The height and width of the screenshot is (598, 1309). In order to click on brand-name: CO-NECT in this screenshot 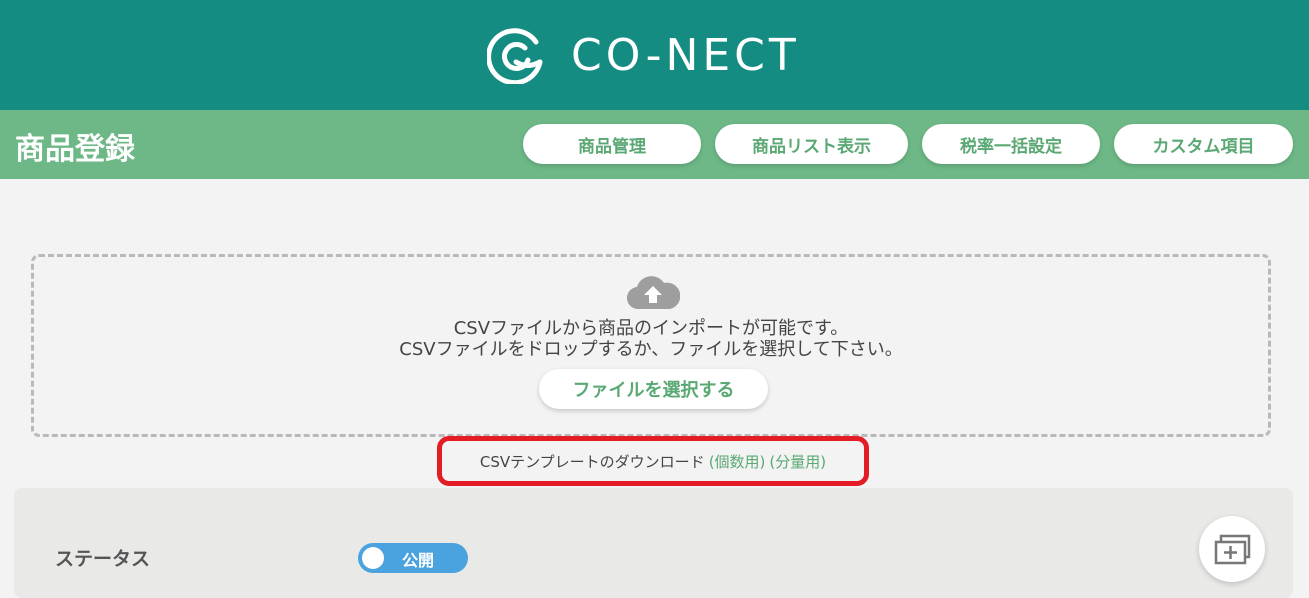, I will do `click(685, 55)`.